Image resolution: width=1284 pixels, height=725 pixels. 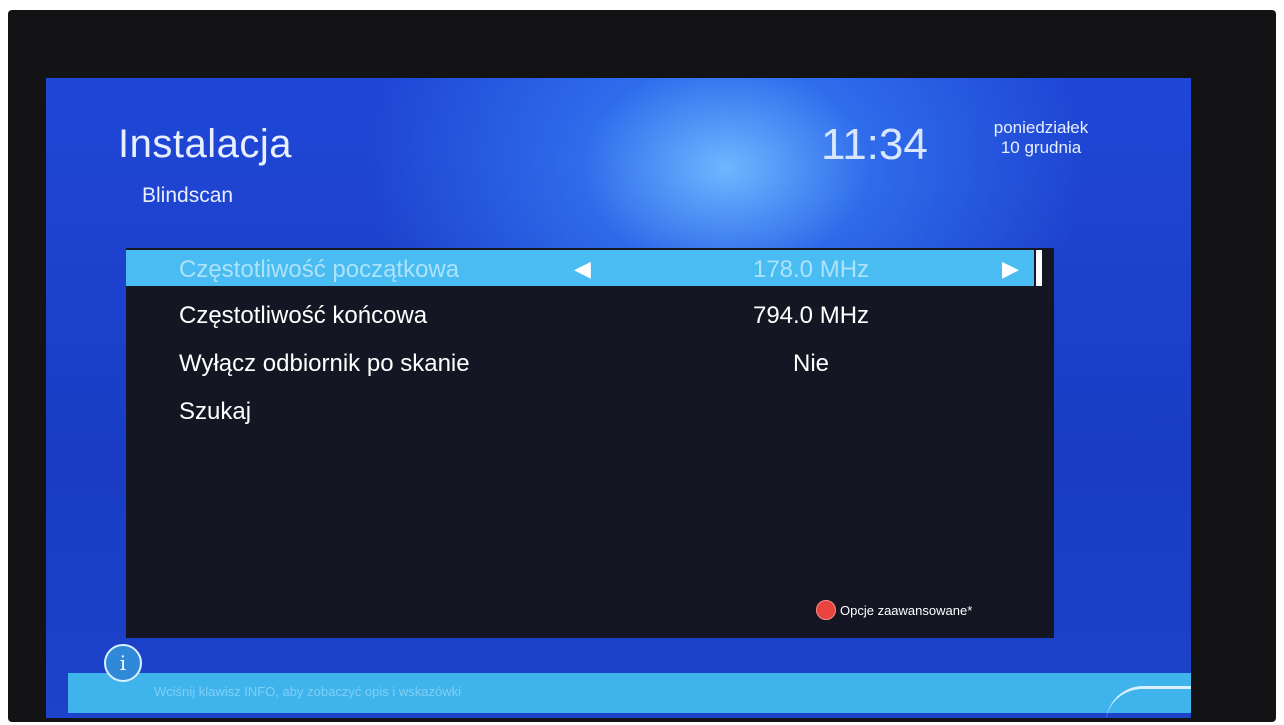 I want to click on advanced-options-hint: Opcje zaawansowane*, so click(x=894, y=610).